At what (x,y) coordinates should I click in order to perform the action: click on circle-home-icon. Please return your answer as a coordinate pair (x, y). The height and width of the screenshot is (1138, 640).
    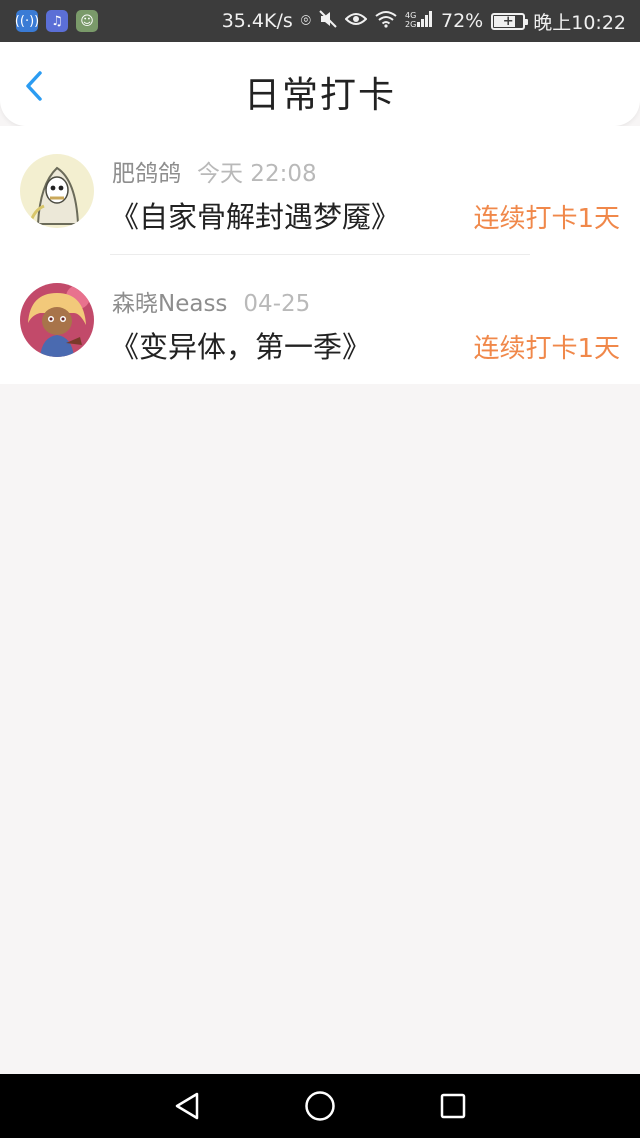
    Looking at the image, I should click on (320, 1106).